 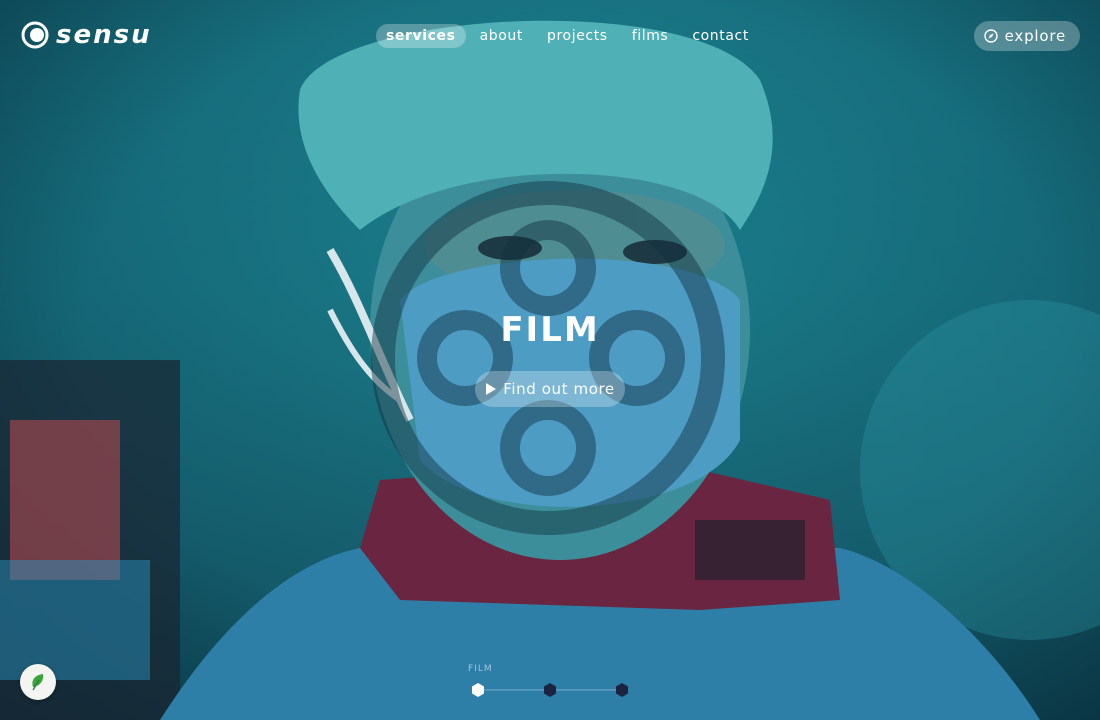 What do you see at coordinates (501, 36) in the screenshot?
I see `nav-item-about: about` at bounding box center [501, 36].